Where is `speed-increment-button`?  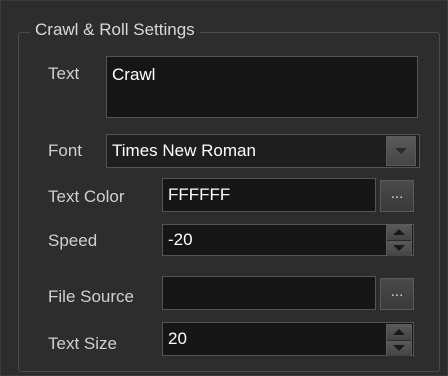 speed-increment-button is located at coordinates (399, 232).